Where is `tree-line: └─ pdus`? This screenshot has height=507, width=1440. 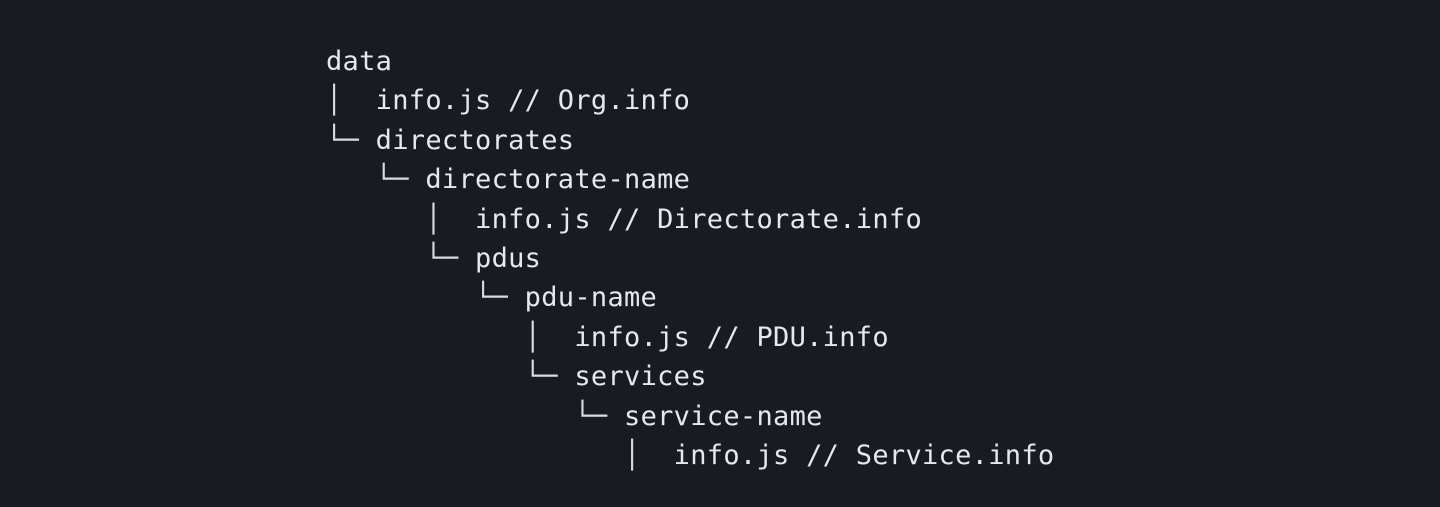 tree-line: └─ pdus is located at coordinates (690, 258).